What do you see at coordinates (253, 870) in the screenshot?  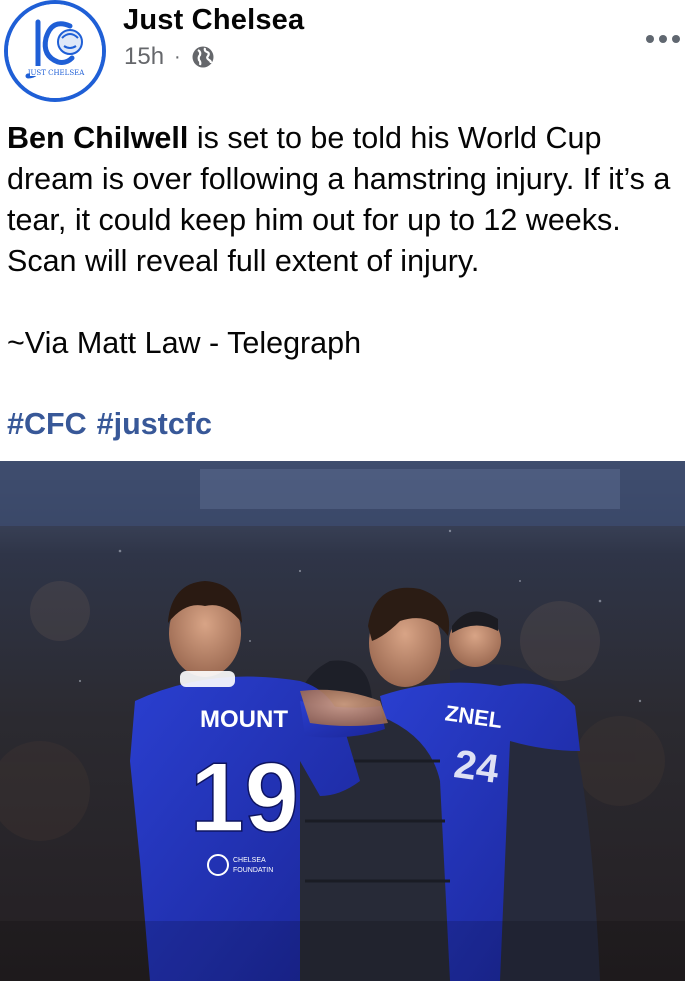 I see `sponsor-text-2: FOUNDATIN` at bounding box center [253, 870].